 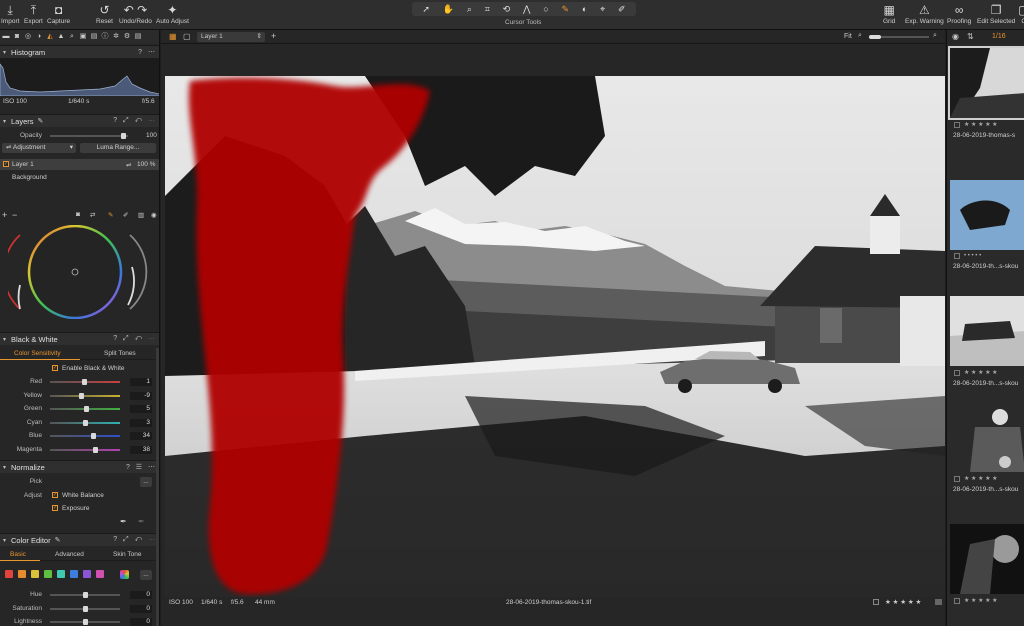 What do you see at coordinates (938, 602) in the screenshot?
I see `color-tag` at bounding box center [938, 602].